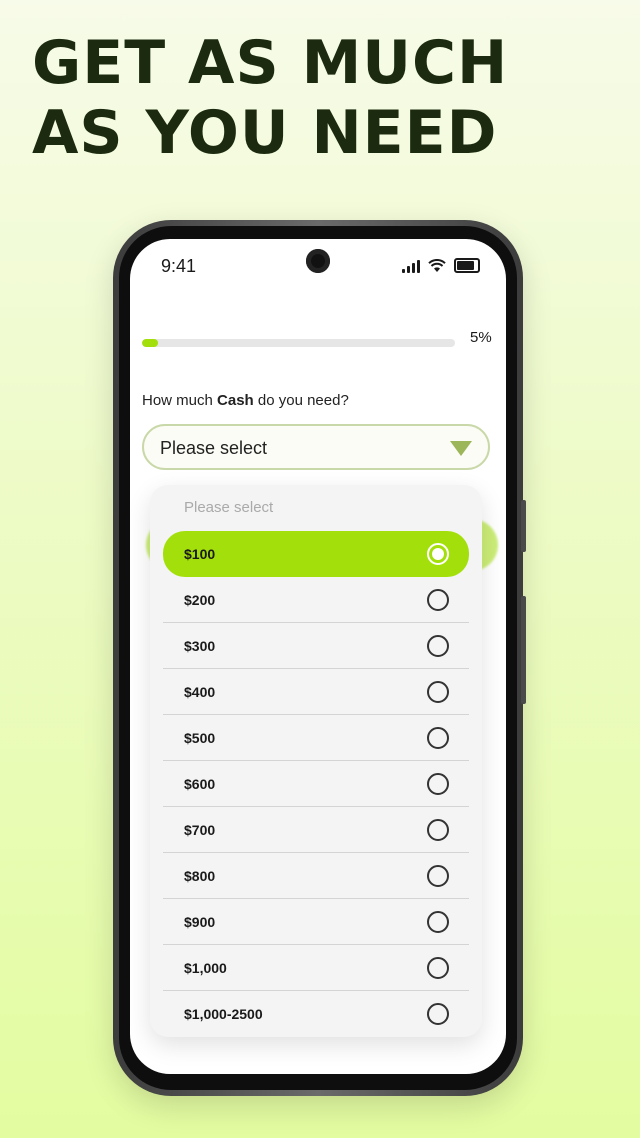  What do you see at coordinates (316, 1014) in the screenshot?
I see `amount-option: $1,000-2500` at bounding box center [316, 1014].